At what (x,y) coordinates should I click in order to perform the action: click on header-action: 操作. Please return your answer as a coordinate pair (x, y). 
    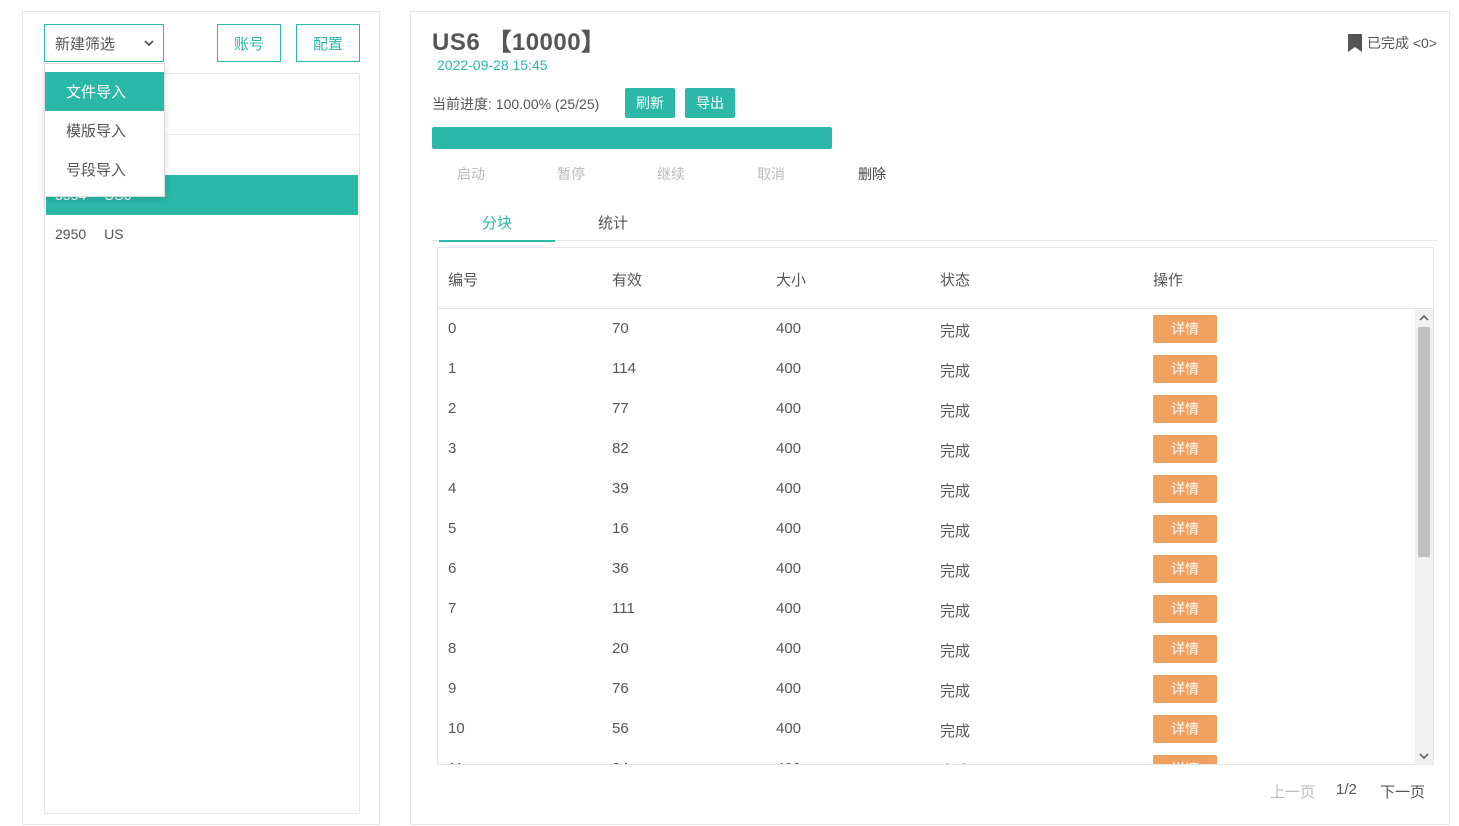
    Looking at the image, I should click on (1168, 280).